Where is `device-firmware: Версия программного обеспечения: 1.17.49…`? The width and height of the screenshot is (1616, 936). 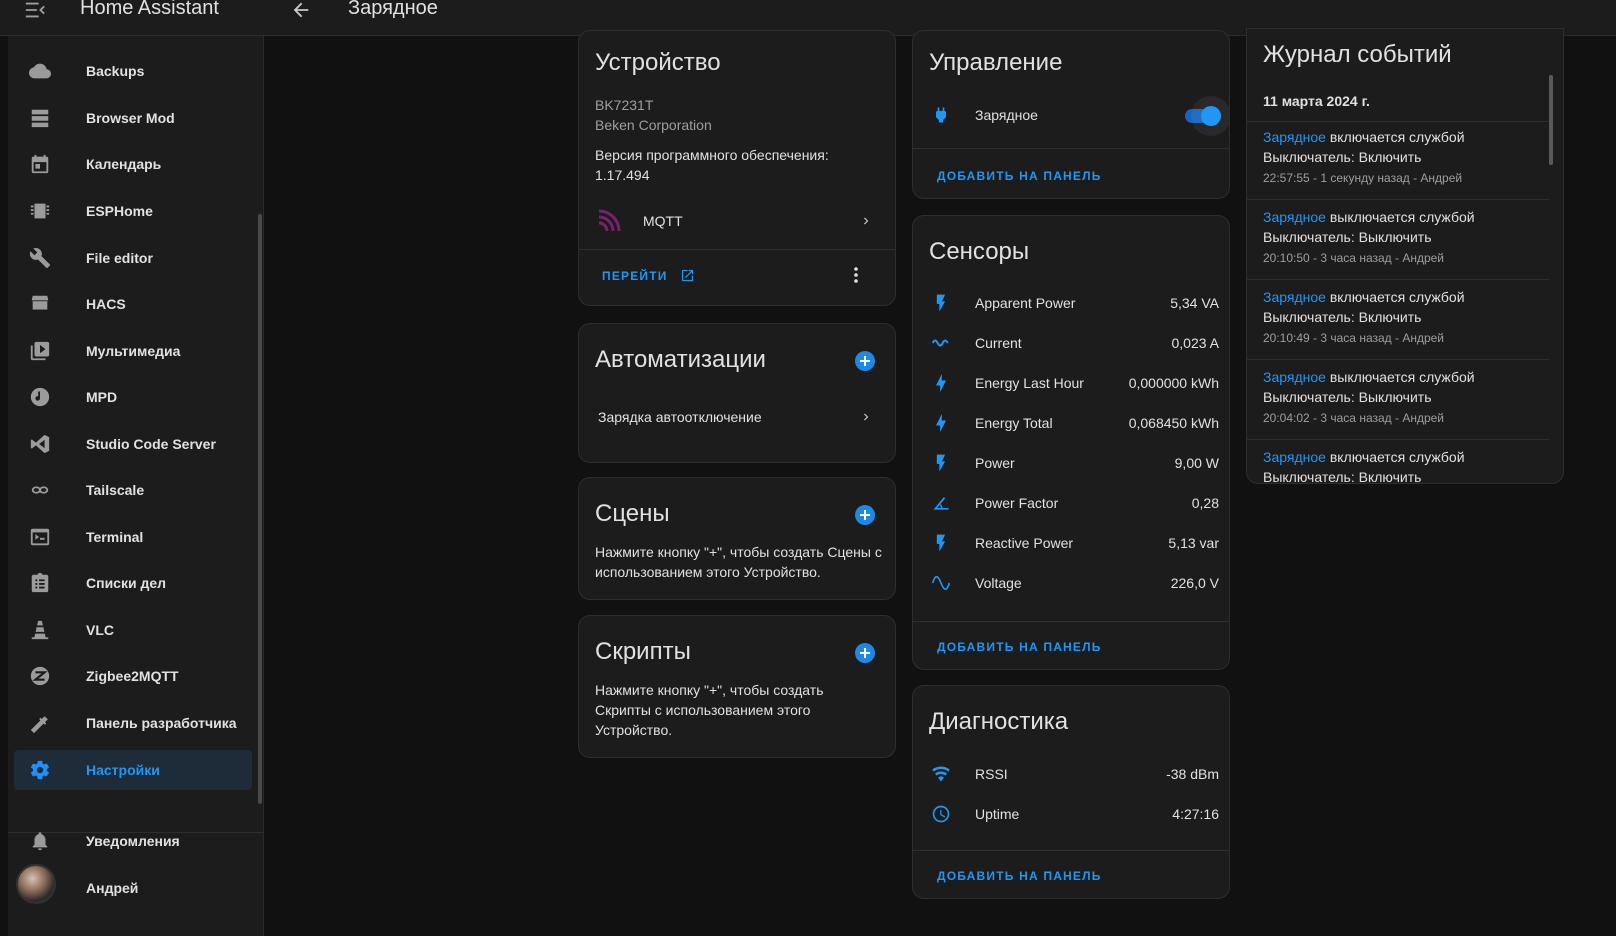 device-firmware: Версия программного обеспечения: 1.17.49… is located at coordinates (712, 165).